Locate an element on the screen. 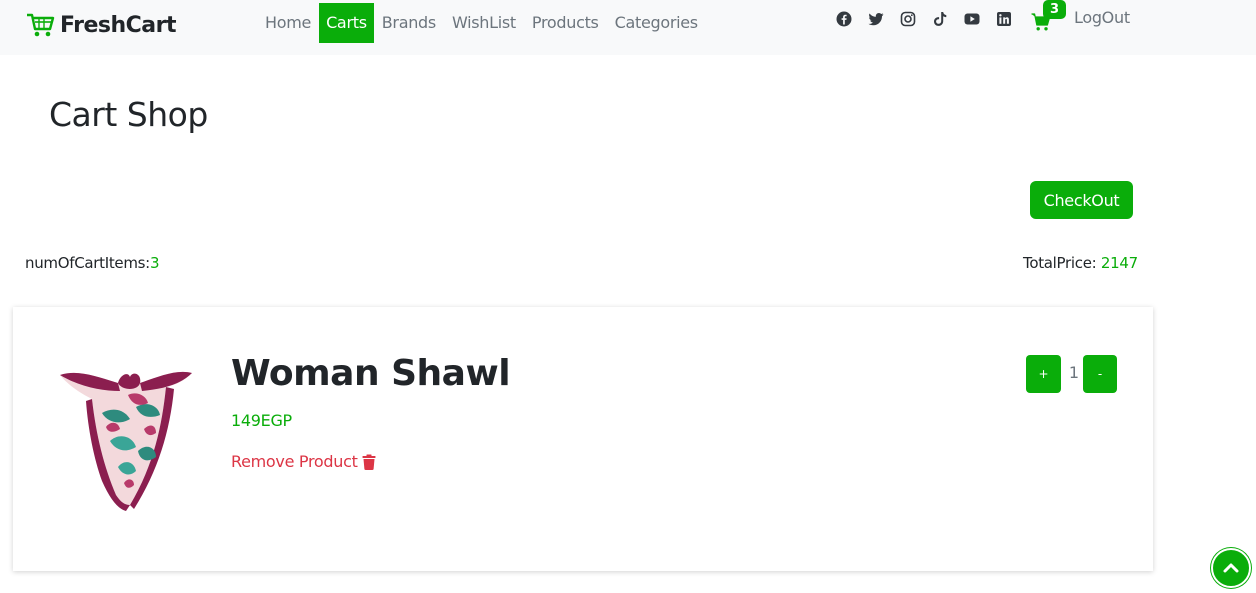 The image size is (1256, 593). scroll-to-top-button is located at coordinates (1231, 568).